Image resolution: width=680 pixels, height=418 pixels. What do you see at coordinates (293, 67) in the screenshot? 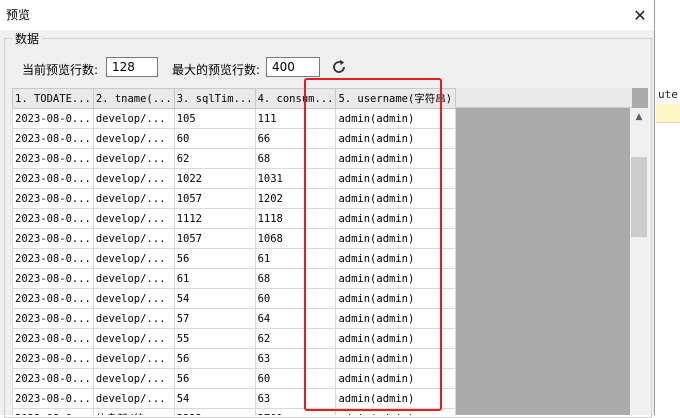
I see `max-rows-field: 400` at bounding box center [293, 67].